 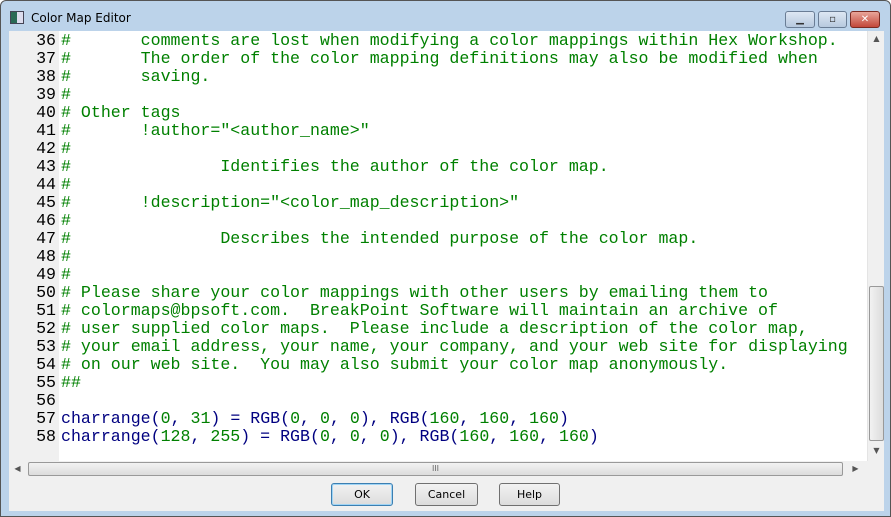 I want to click on line-number: 52, so click(x=46, y=328).